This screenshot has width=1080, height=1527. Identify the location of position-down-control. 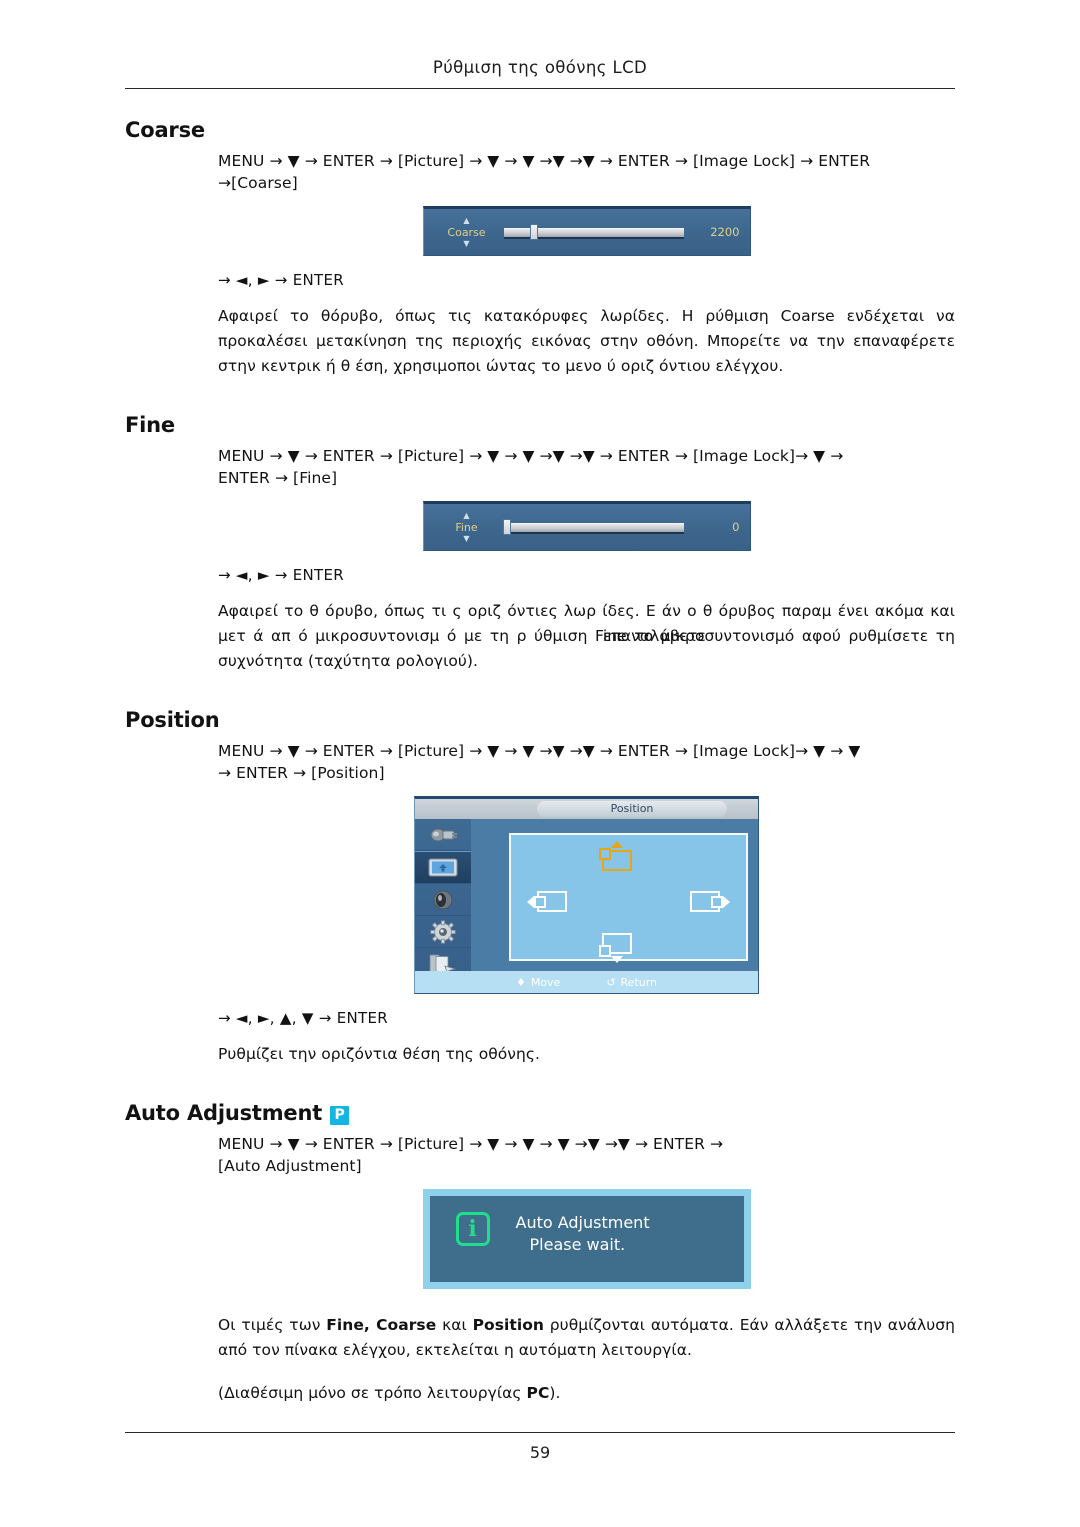
(615, 948).